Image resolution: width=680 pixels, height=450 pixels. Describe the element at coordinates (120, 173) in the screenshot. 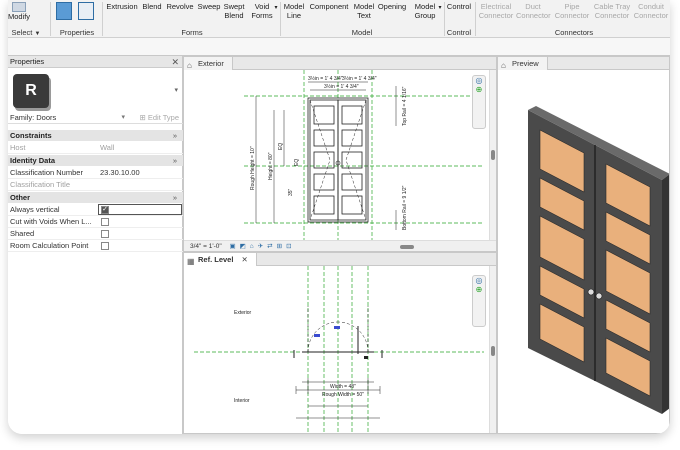

I see `classification-number-value: 23.30.10.00` at that location.